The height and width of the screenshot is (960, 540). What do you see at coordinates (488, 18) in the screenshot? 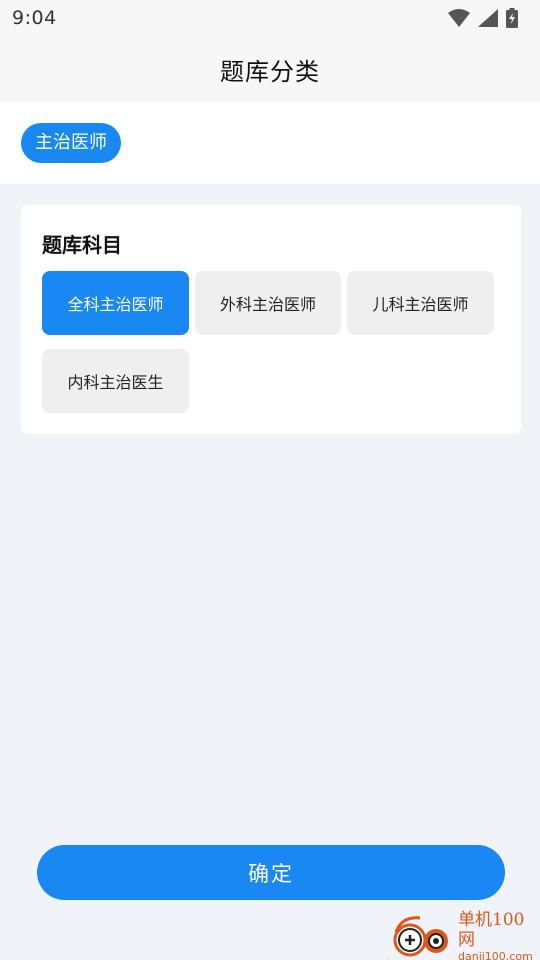
I see `cellular-signal-icon` at bounding box center [488, 18].